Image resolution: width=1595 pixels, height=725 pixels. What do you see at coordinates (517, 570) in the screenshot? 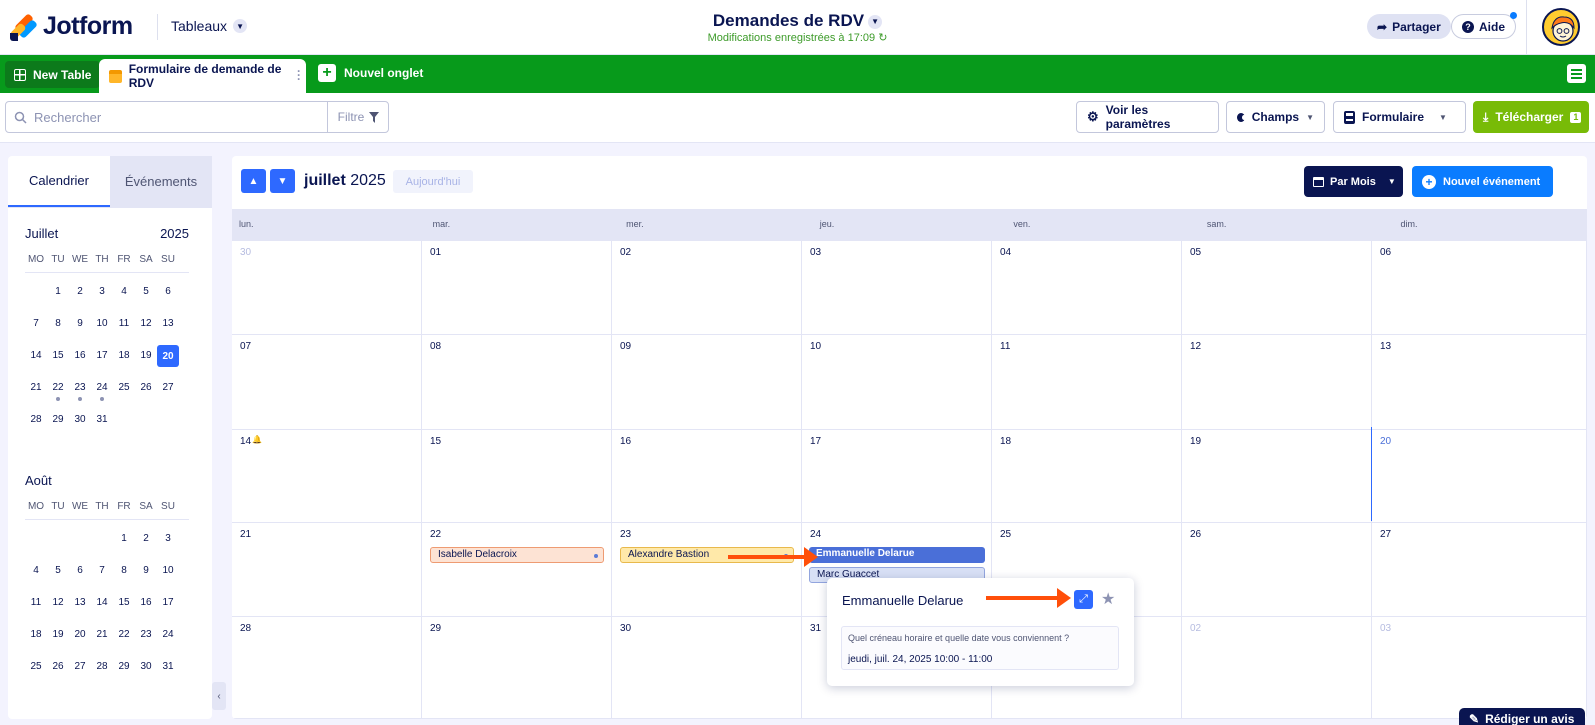
I see `day-cell: 22` at bounding box center [517, 570].